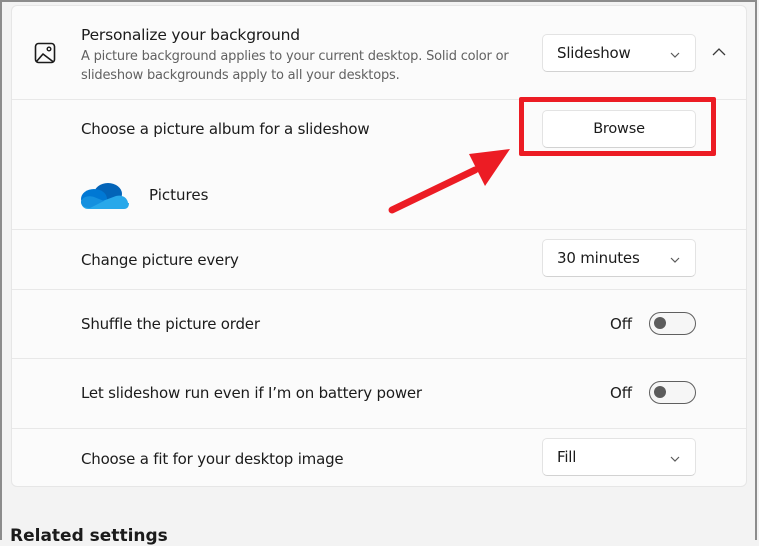  What do you see at coordinates (105, 196) in the screenshot?
I see `onedrive-cloud-icon` at bounding box center [105, 196].